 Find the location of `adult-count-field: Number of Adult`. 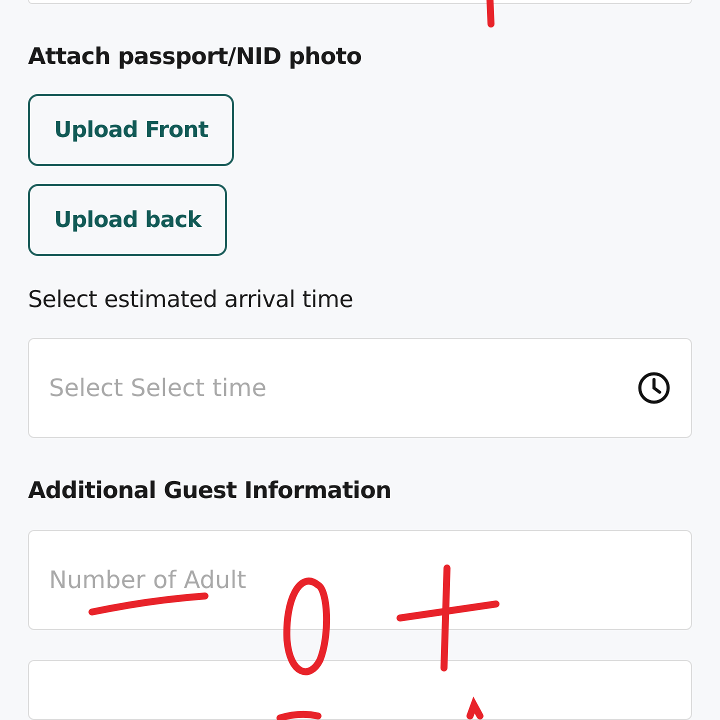

adult-count-field: Number of Adult is located at coordinates (360, 580).